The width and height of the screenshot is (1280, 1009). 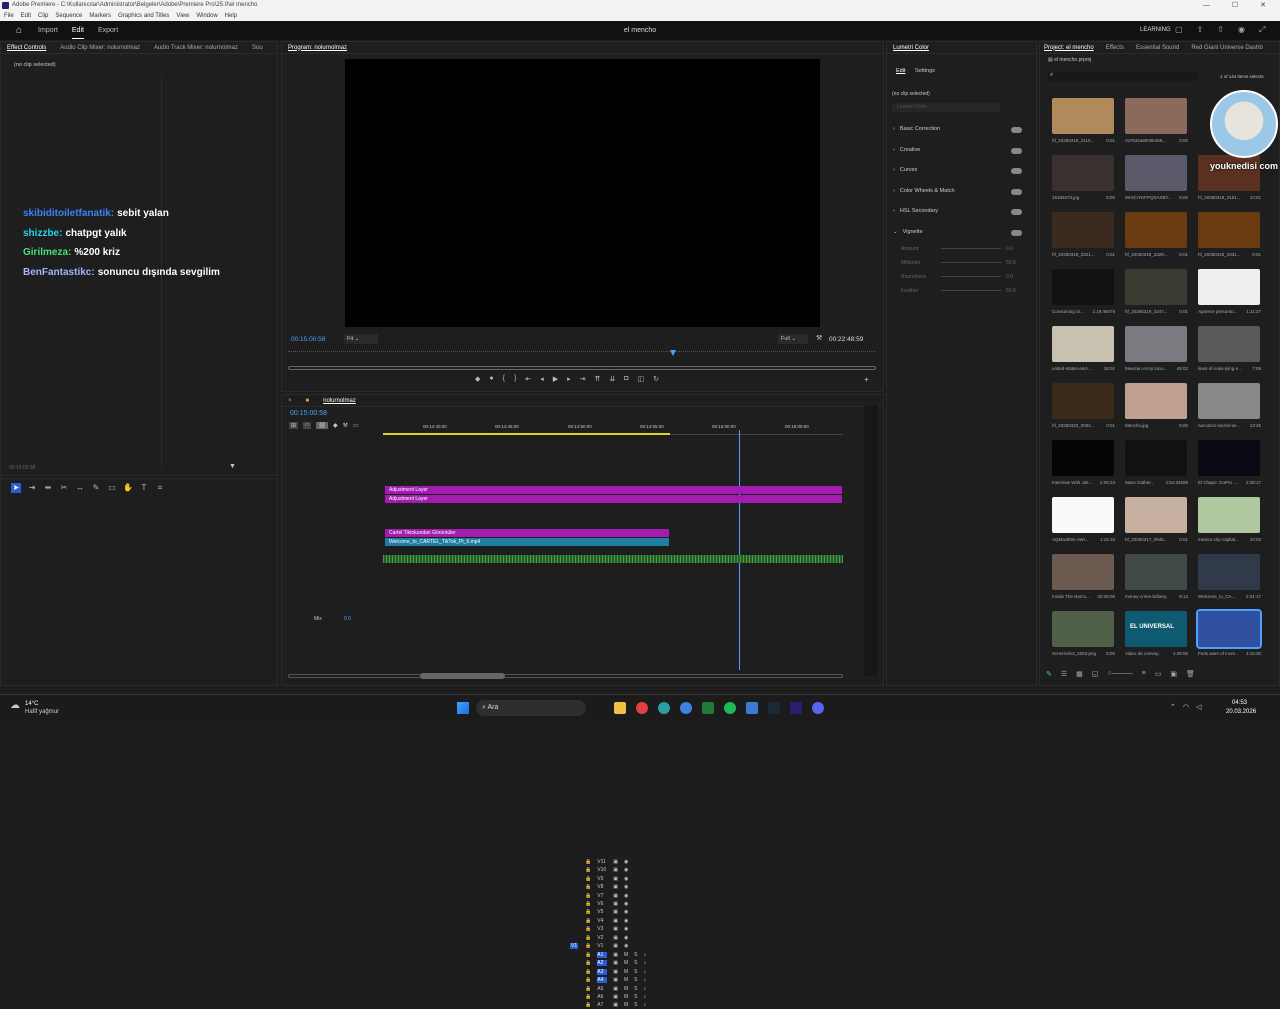 What do you see at coordinates (617, 972) in the screenshot?
I see `track-header-audio: 🔒 A3 ▣ M S ♪` at bounding box center [617, 972].